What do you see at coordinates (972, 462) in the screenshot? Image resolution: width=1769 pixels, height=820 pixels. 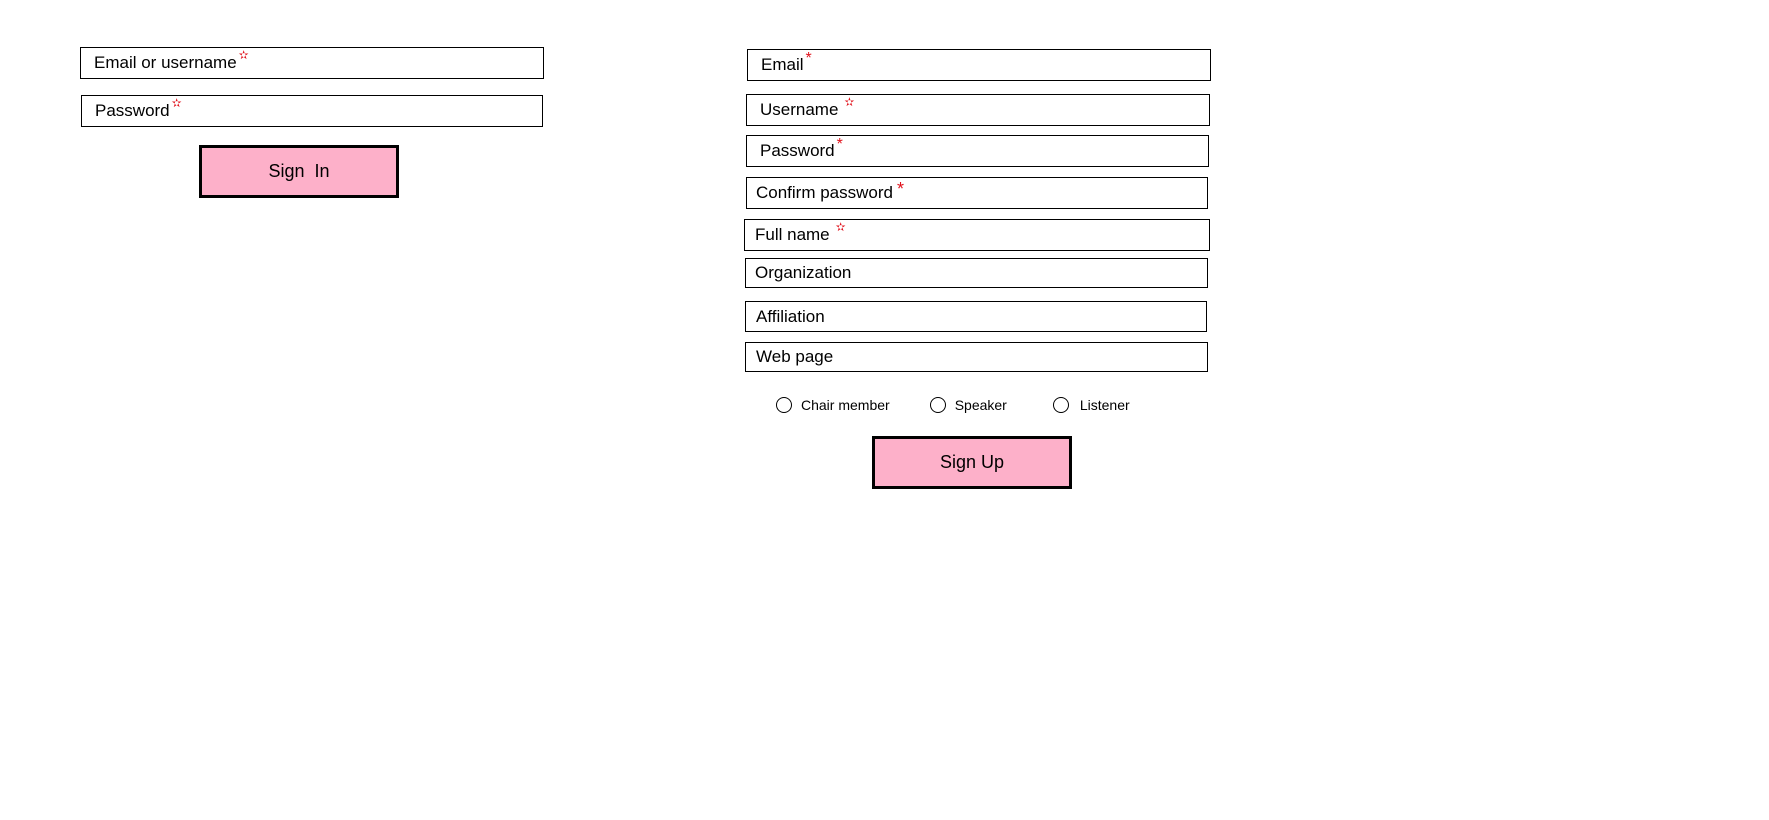 I see `sign-up-button: Sign Up` at bounding box center [972, 462].